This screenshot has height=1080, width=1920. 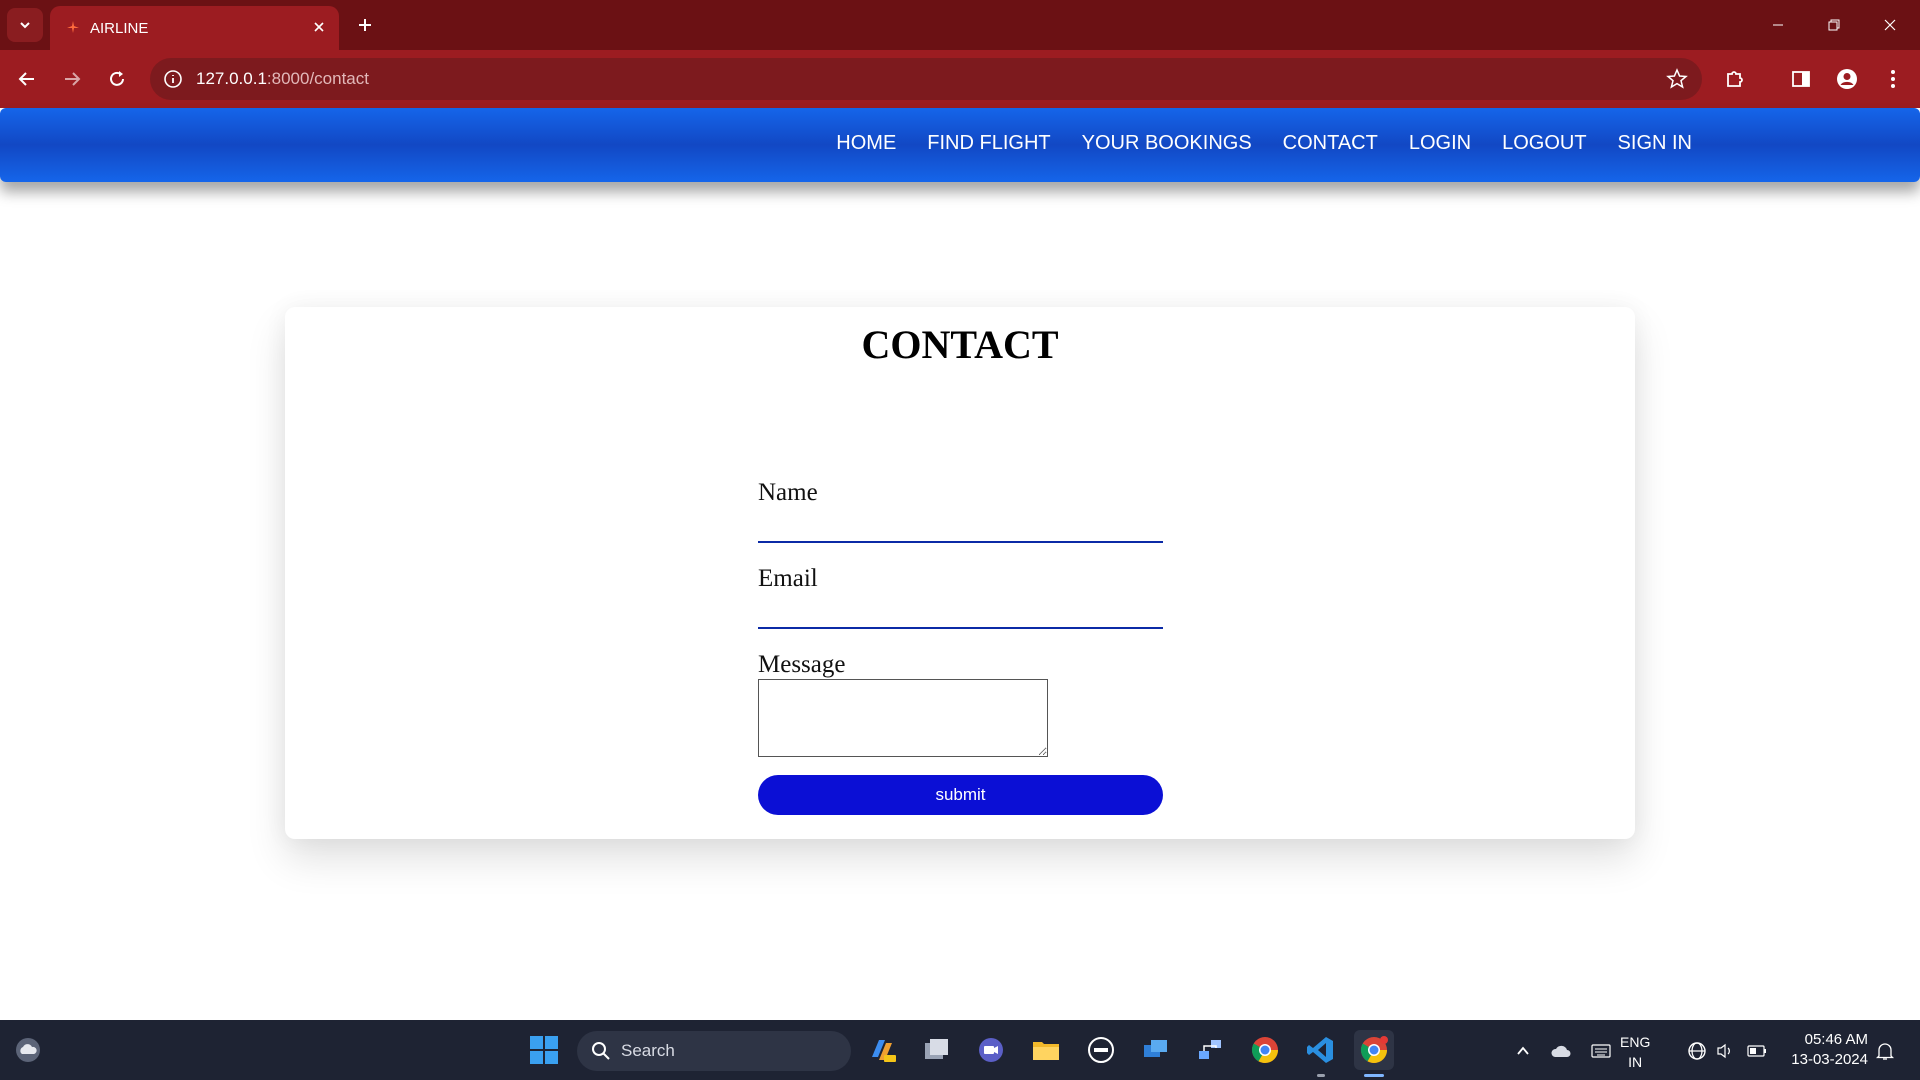 I want to click on tab-search-button, so click(x=25, y=25).